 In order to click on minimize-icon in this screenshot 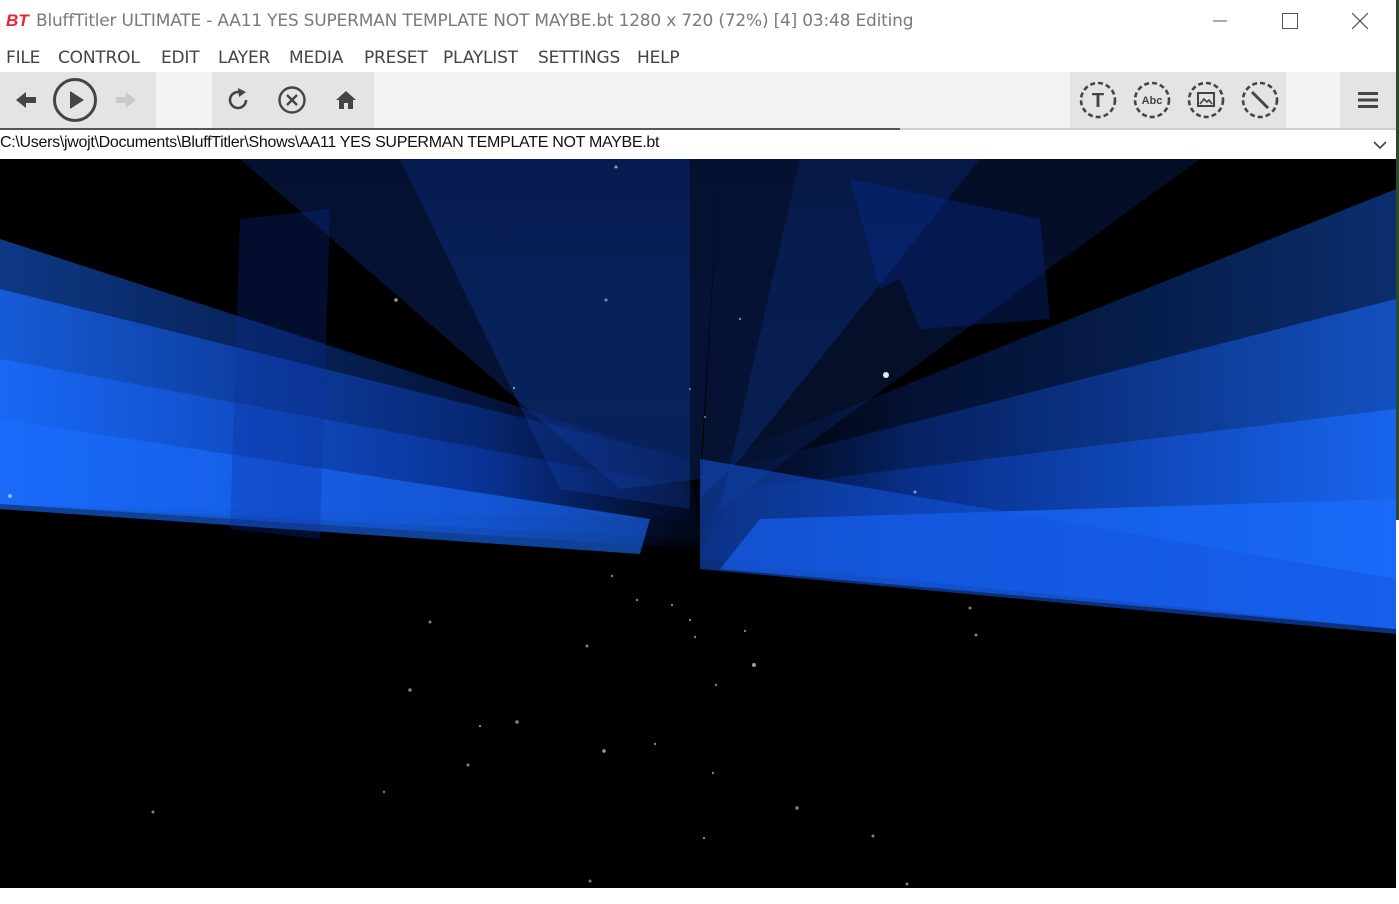, I will do `click(1220, 21)`.